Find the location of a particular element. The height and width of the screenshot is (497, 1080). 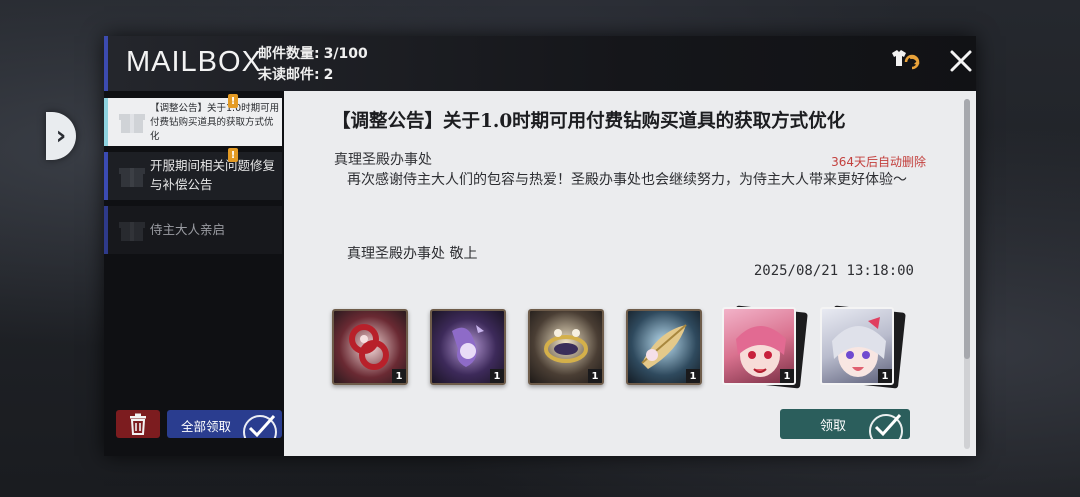

mail-signature: 真理圣殿办事处 敬上 is located at coordinates (412, 254).